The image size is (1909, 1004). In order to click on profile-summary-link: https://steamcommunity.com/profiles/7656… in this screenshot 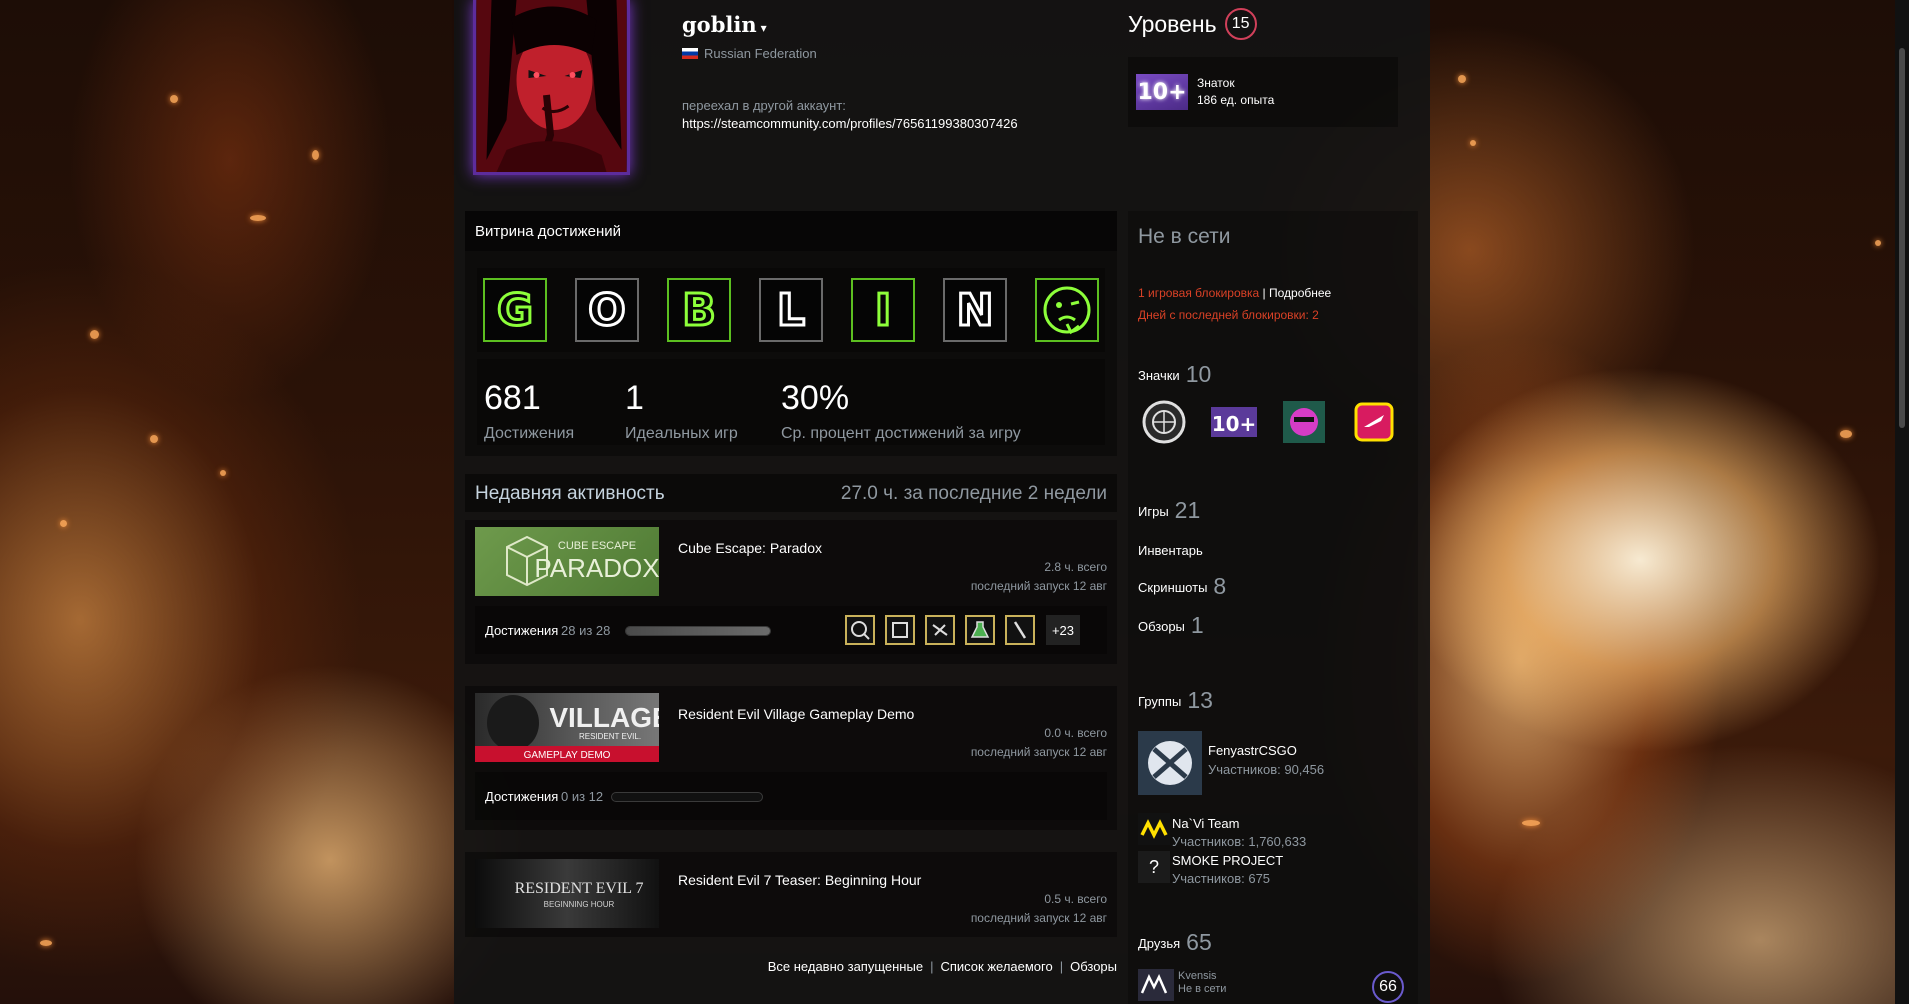, I will do `click(850, 123)`.